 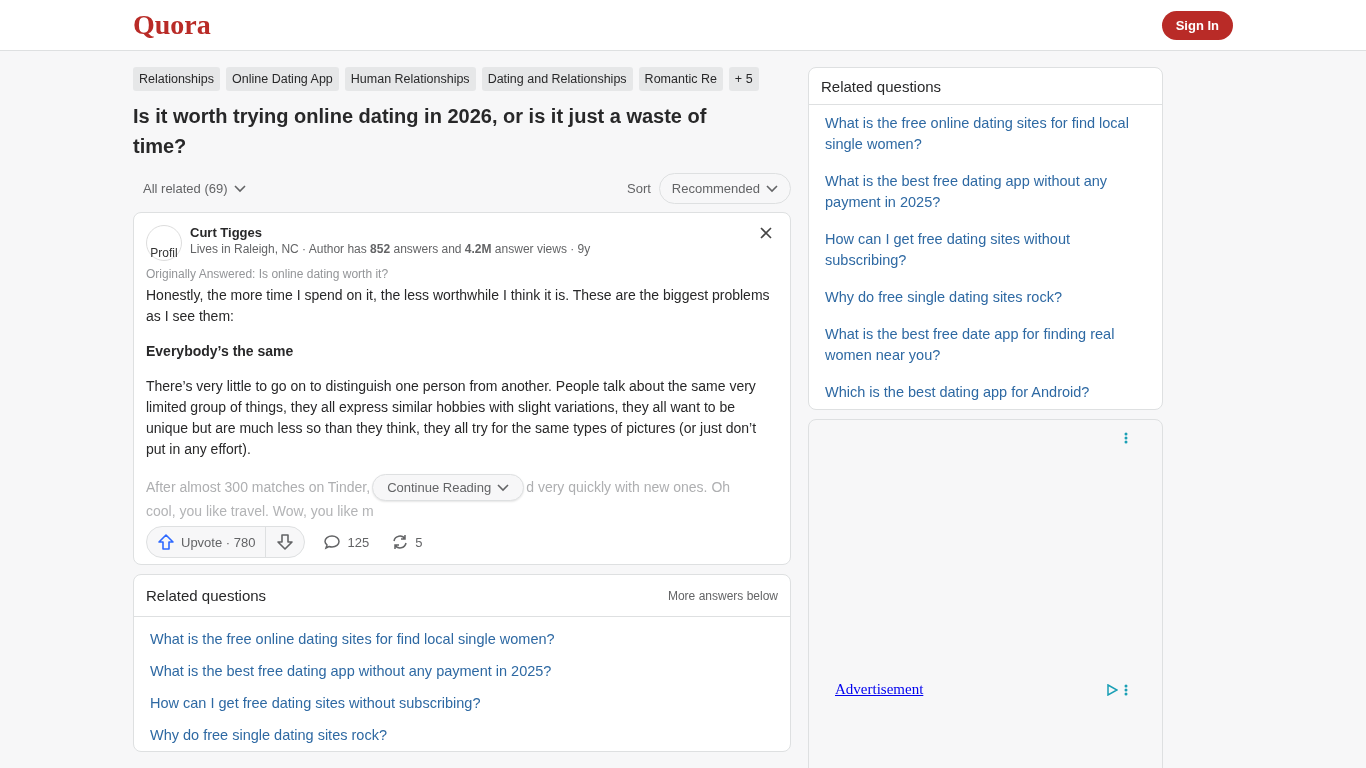 What do you see at coordinates (680, 79) in the screenshot?
I see `topic-tag: Romantic Re` at bounding box center [680, 79].